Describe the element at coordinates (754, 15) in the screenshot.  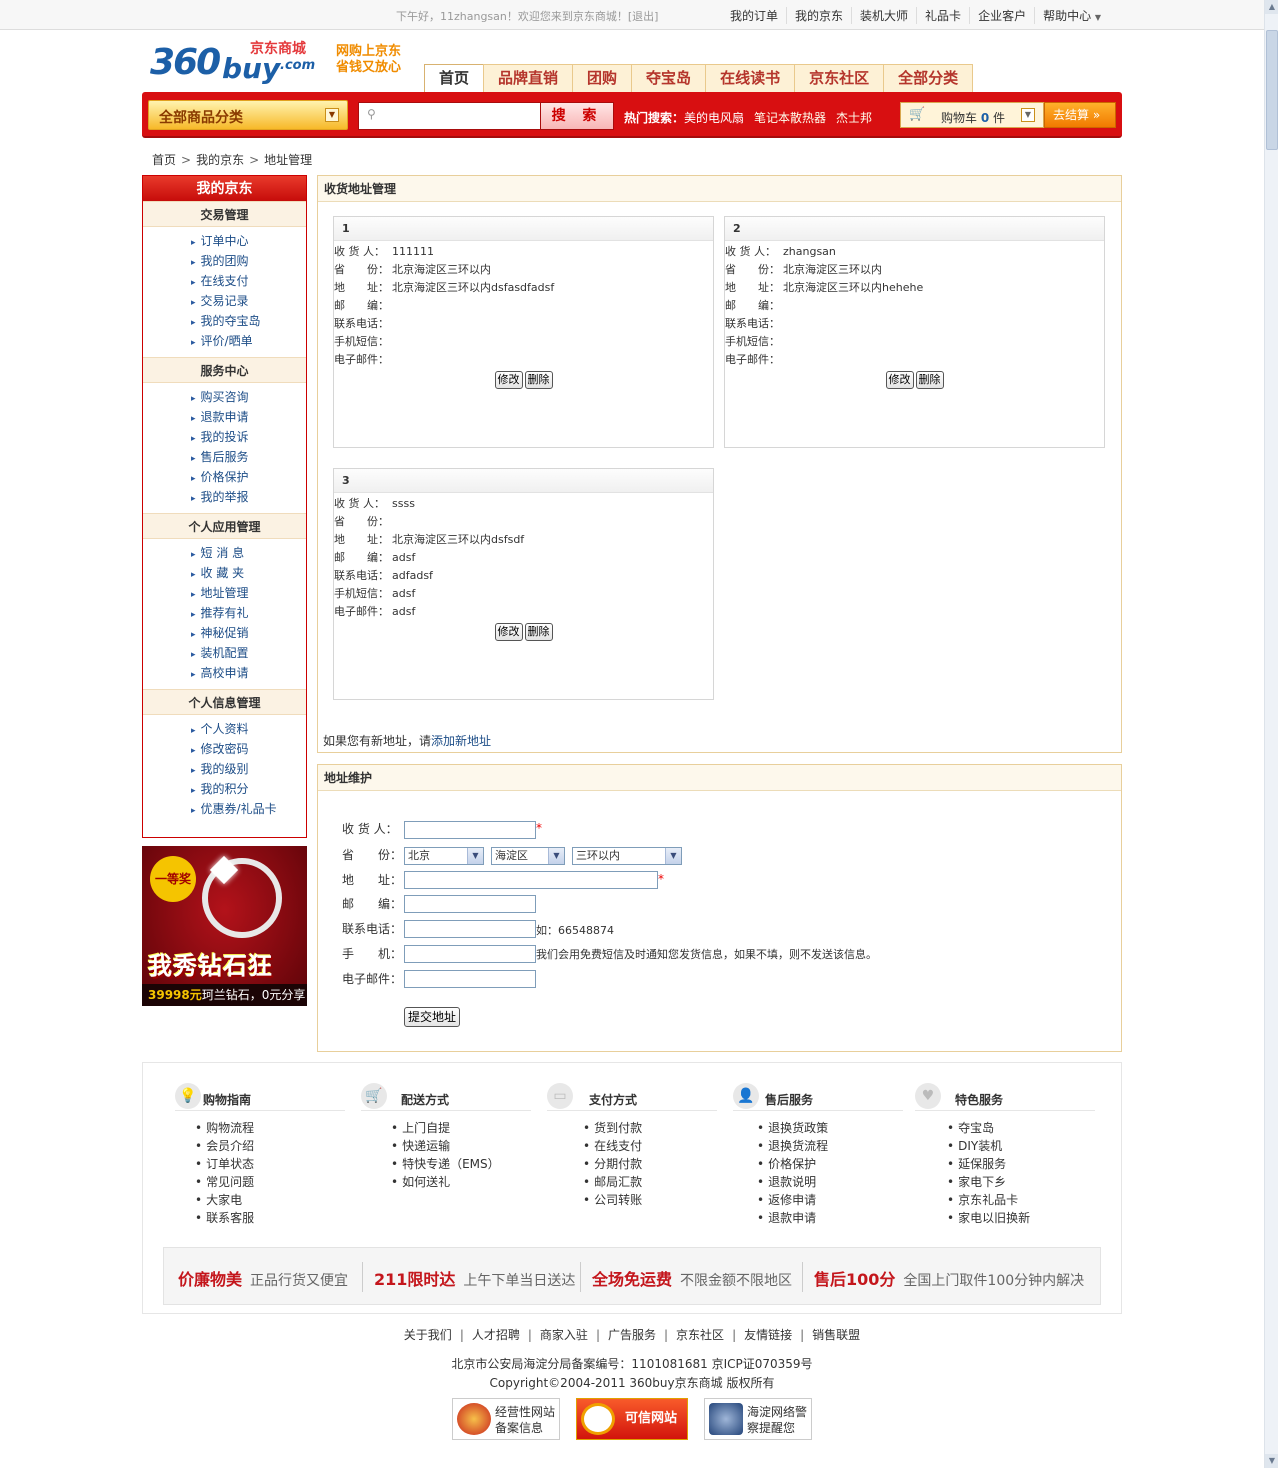
I see `top-link-my-orders: 我的订单` at that location.